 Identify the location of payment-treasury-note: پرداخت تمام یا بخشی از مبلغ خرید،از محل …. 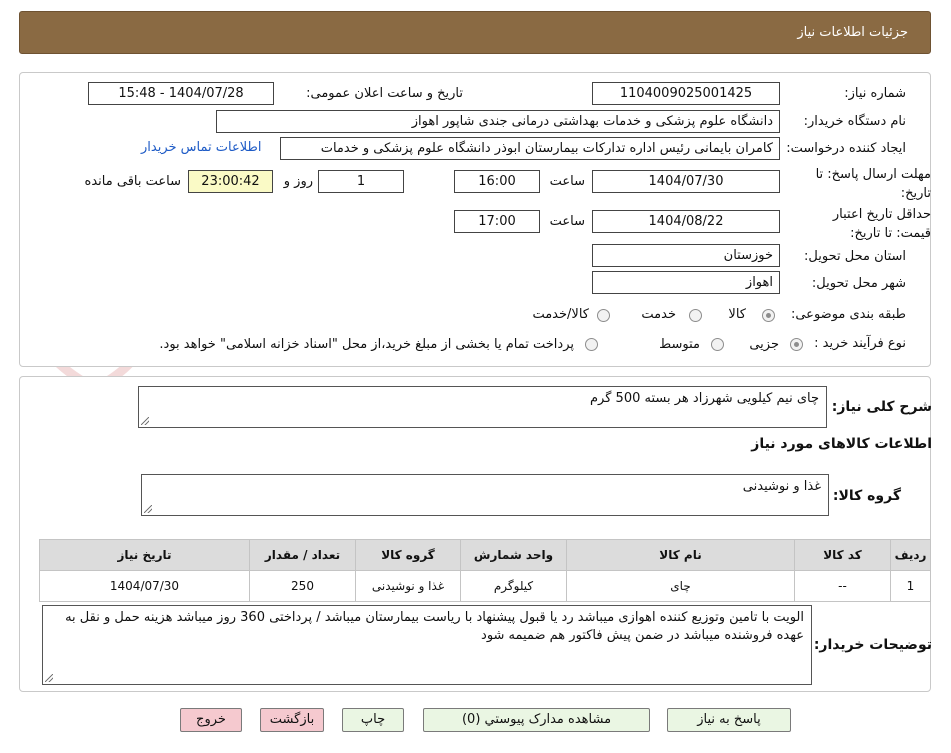
(366, 344).